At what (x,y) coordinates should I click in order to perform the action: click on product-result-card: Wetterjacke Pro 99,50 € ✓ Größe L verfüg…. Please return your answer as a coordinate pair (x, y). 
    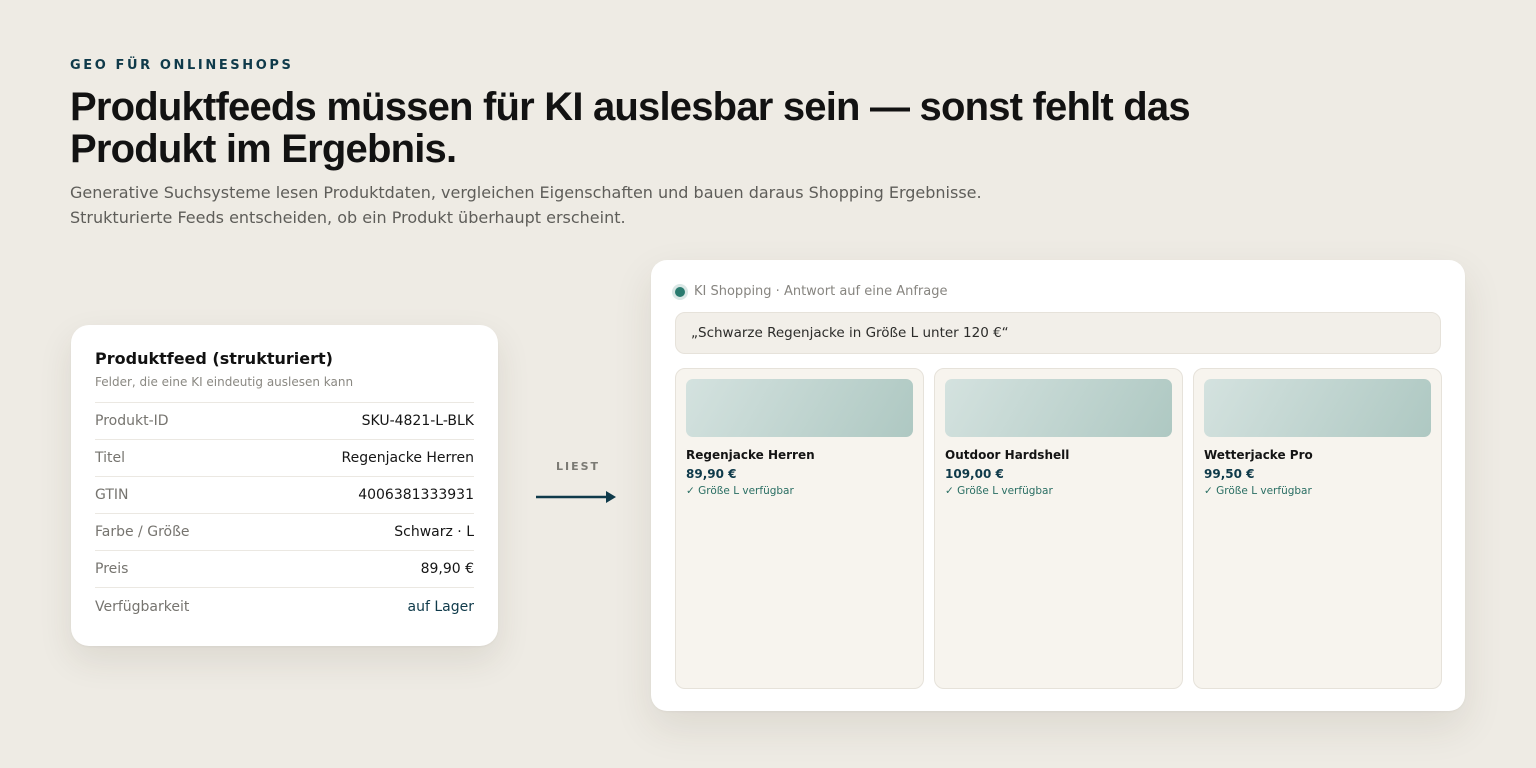
    Looking at the image, I should click on (1317, 528).